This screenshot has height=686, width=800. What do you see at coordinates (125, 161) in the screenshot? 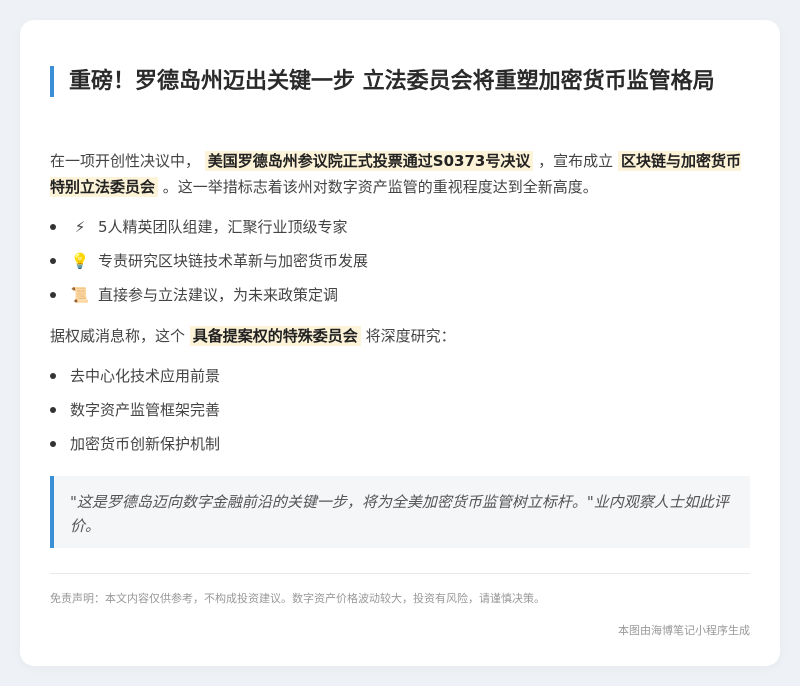
I see `intro-prefix: 在一项开创性决议中，` at bounding box center [125, 161].